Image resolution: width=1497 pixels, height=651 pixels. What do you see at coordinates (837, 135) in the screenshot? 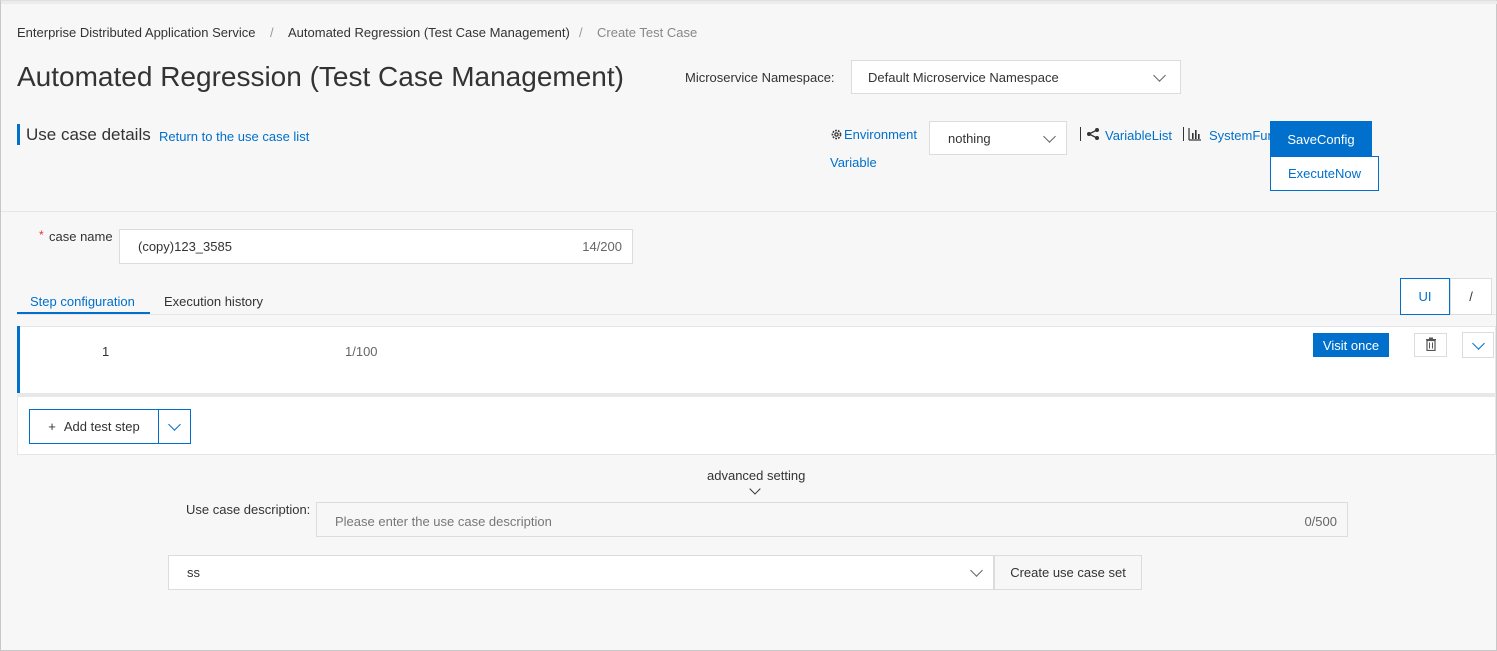
I see `gear-icon` at bounding box center [837, 135].